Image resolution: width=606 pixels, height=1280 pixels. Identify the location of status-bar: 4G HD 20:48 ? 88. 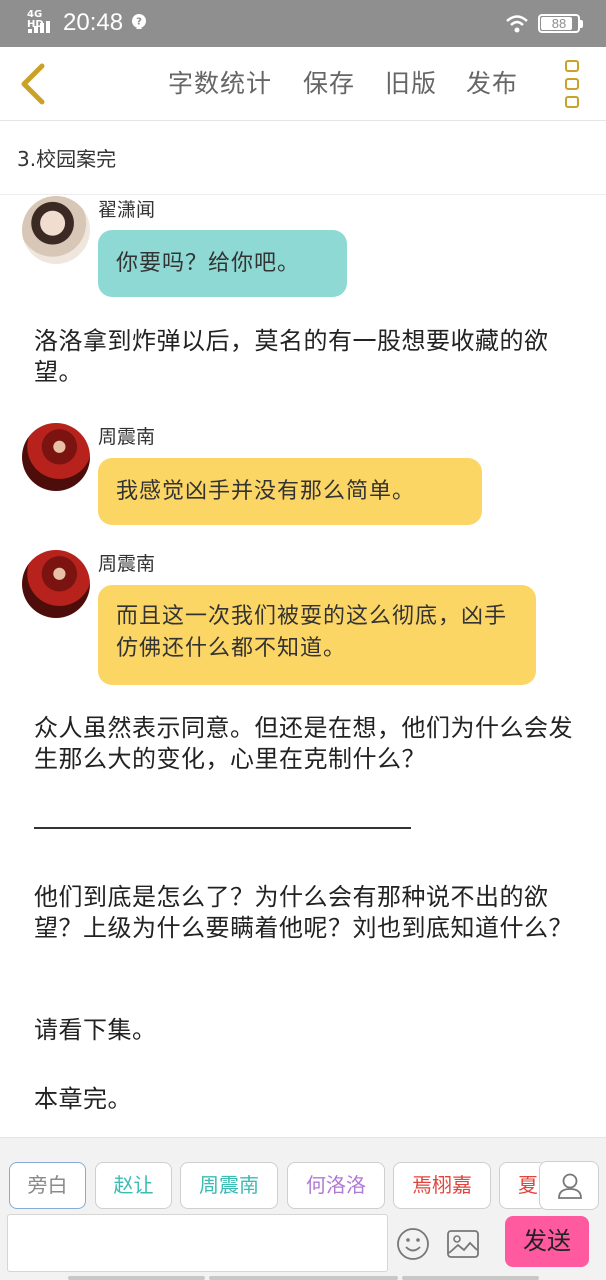
(303, 23).